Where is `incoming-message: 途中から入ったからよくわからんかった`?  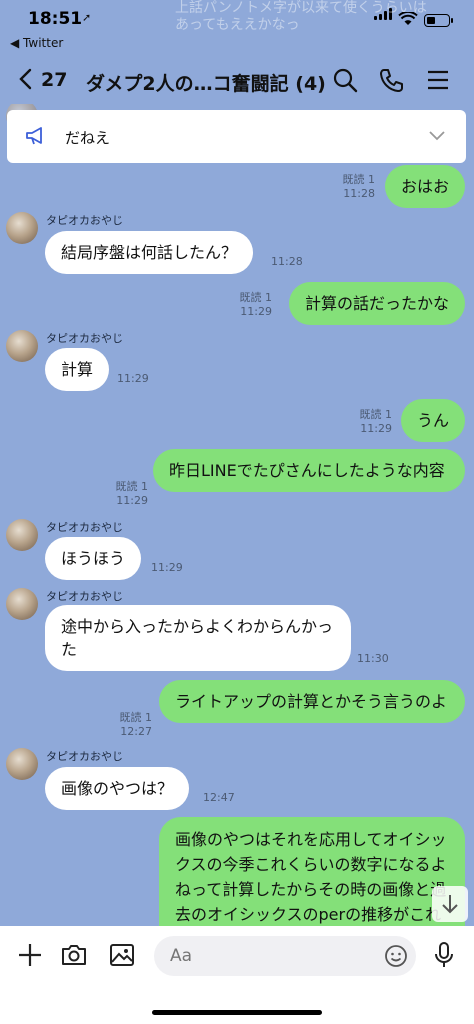 incoming-message: 途中から入ったからよくわからんかった is located at coordinates (198, 638).